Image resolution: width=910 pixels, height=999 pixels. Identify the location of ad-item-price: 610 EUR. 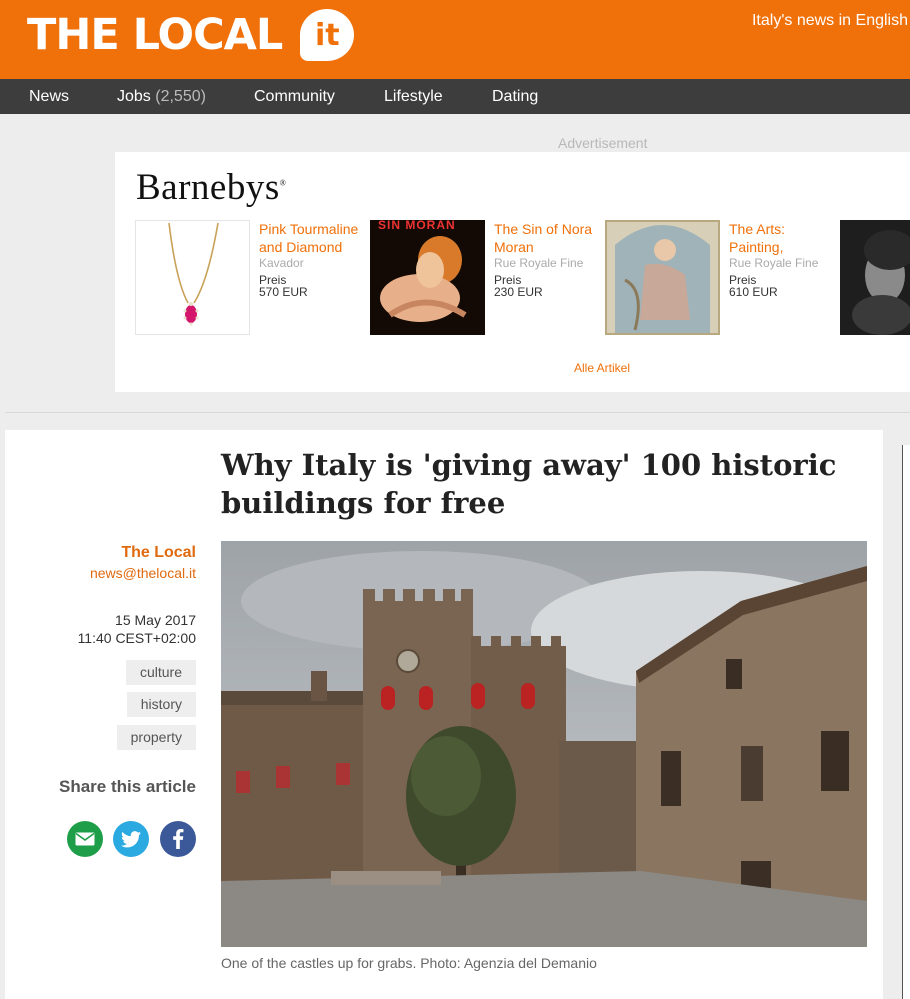
(753, 292).